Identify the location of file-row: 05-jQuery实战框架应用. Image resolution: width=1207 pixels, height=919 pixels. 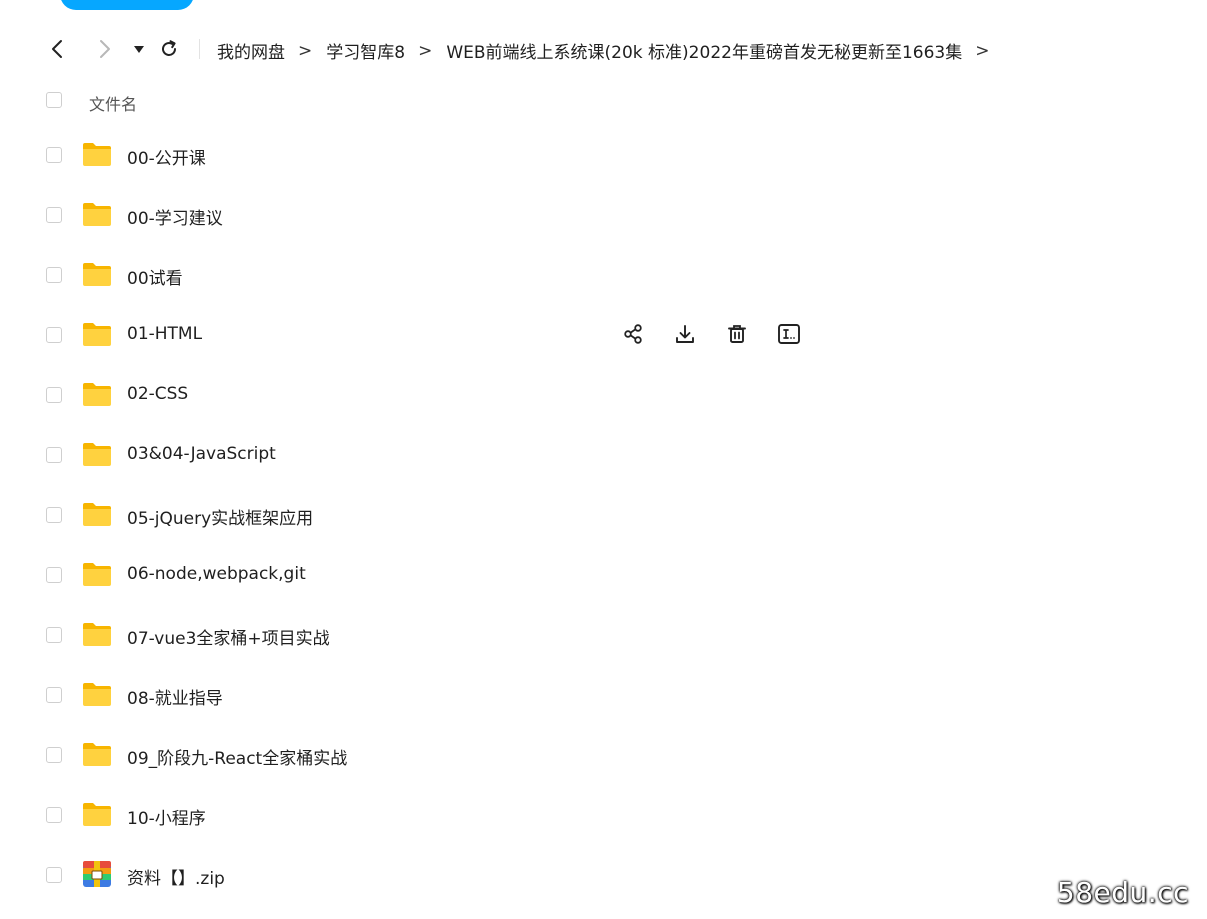
(603, 515).